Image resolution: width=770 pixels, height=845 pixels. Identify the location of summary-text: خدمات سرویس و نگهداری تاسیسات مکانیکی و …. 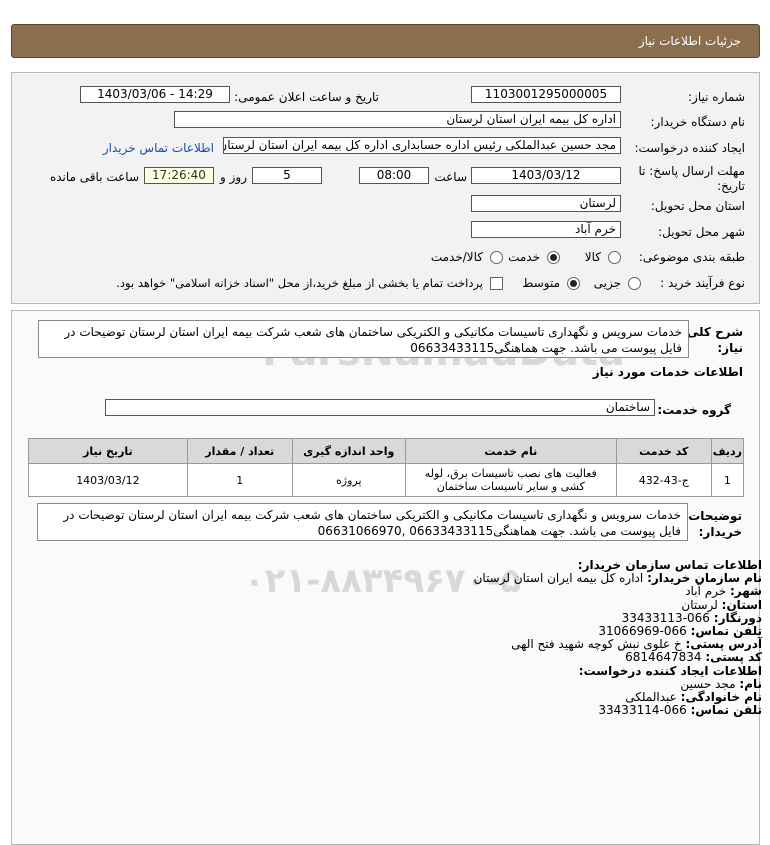
(363, 339).